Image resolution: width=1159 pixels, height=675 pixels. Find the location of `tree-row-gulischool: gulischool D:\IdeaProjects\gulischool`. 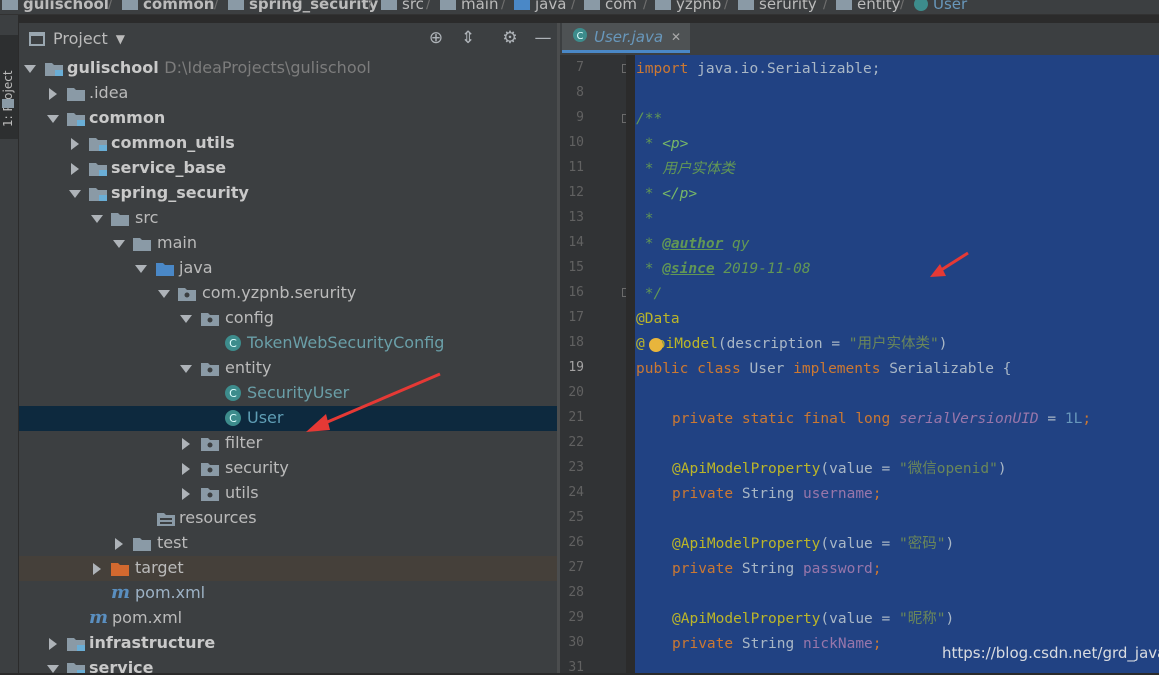

tree-row-gulischool: gulischool D:\IdeaProjects\gulischool is located at coordinates (288, 68).